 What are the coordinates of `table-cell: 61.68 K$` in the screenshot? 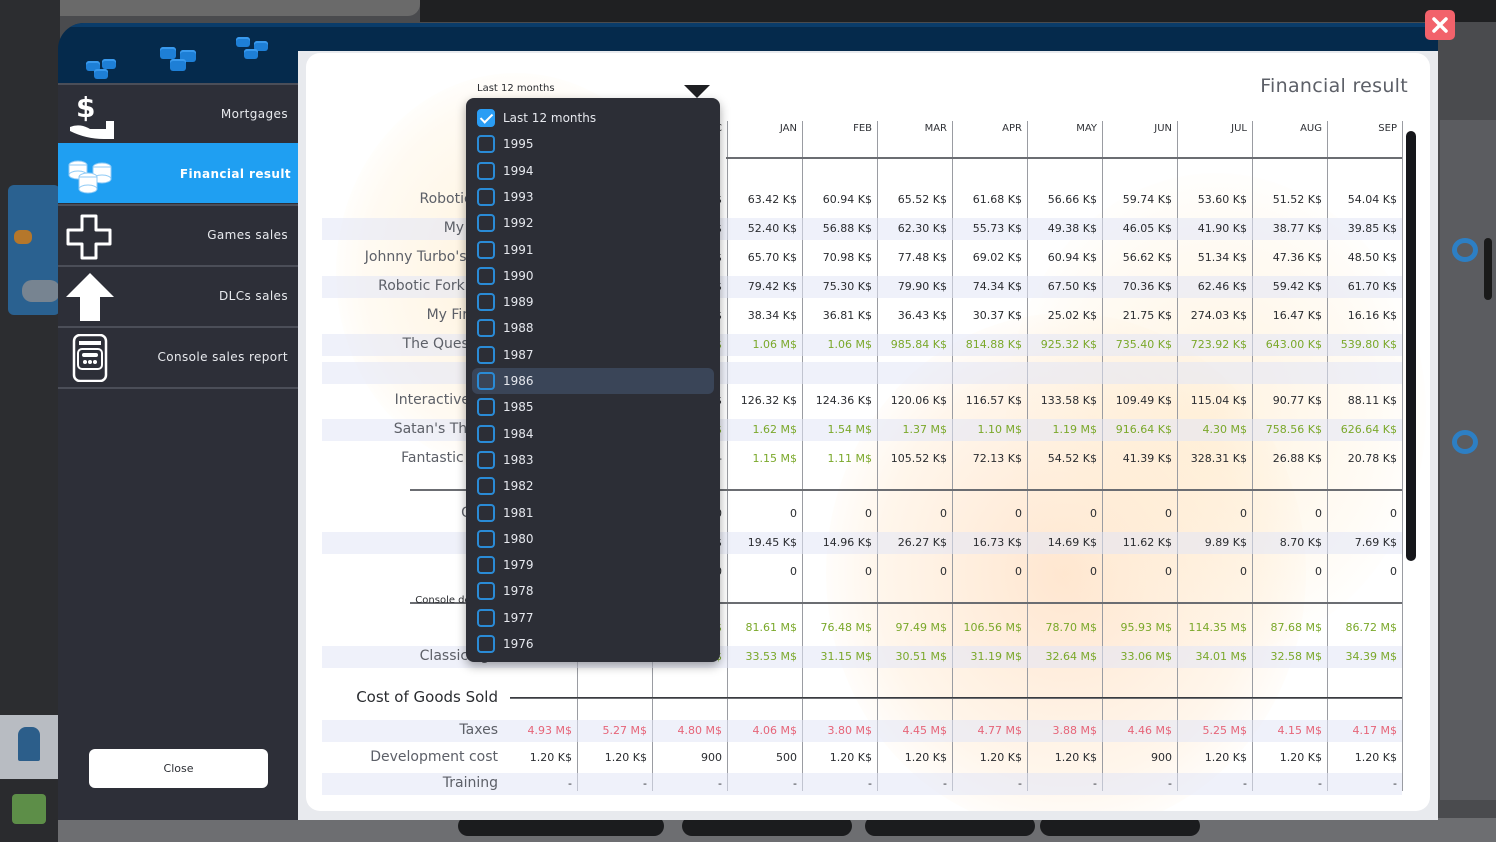 It's located at (997, 199).